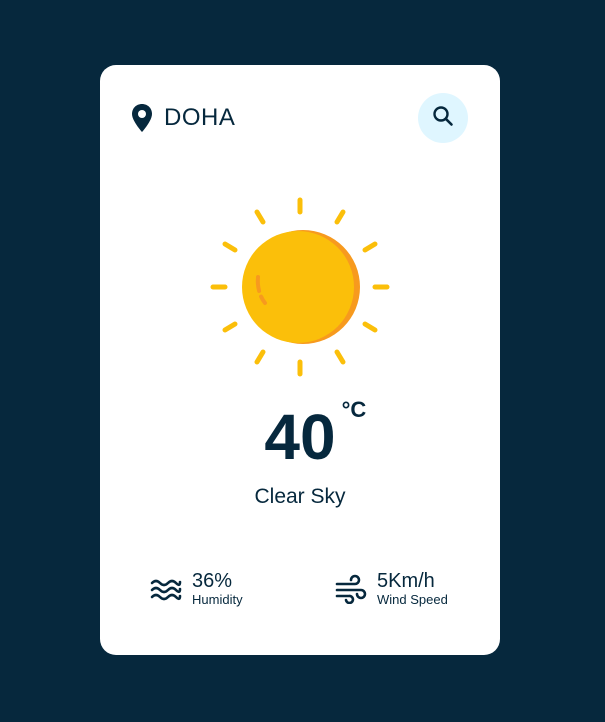 This screenshot has height=722, width=605. Describe the element at coordinates (412, 599) in the screenshot. I see `wind-speed-label: Wind Speed` at that location.